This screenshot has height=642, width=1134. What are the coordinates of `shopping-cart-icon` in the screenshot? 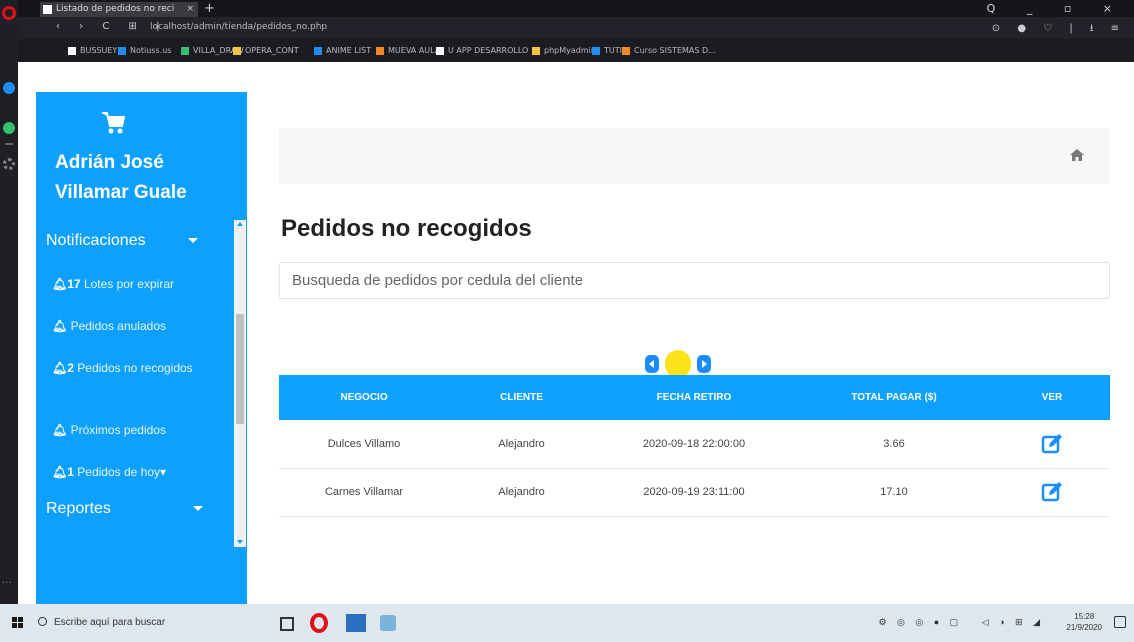 It's located at (114, 123).